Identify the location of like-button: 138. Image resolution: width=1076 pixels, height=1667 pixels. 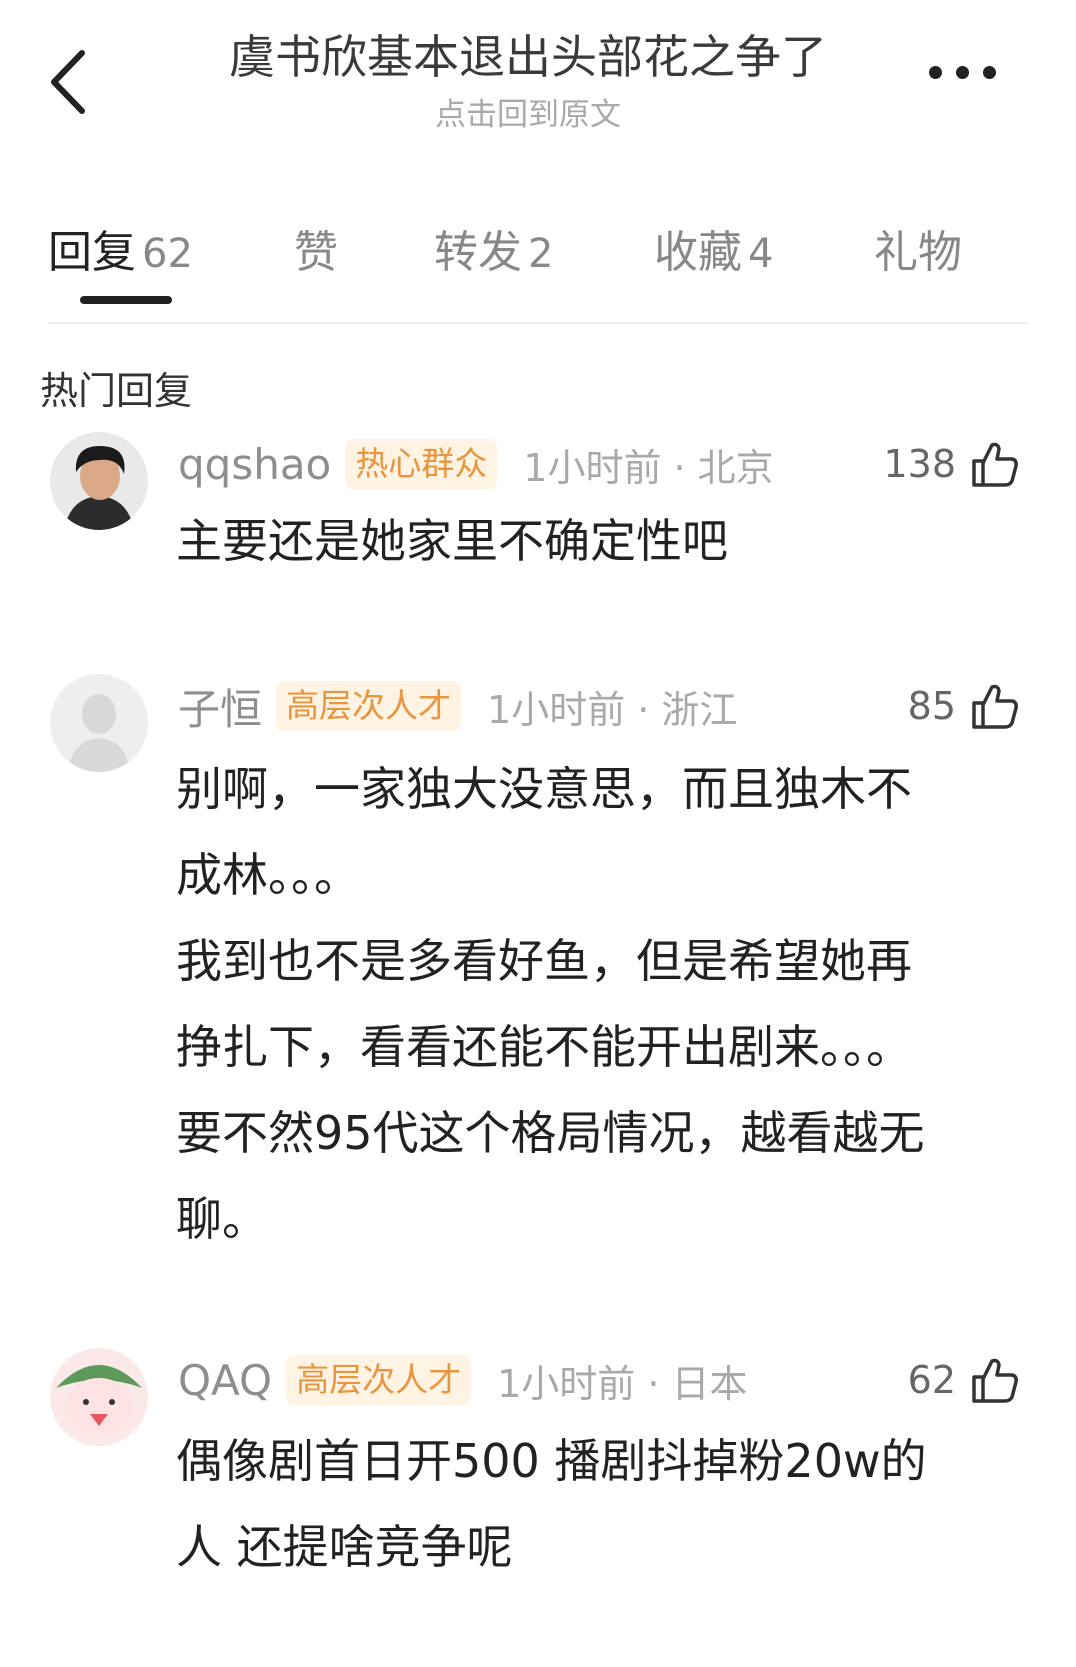
(951, 464).